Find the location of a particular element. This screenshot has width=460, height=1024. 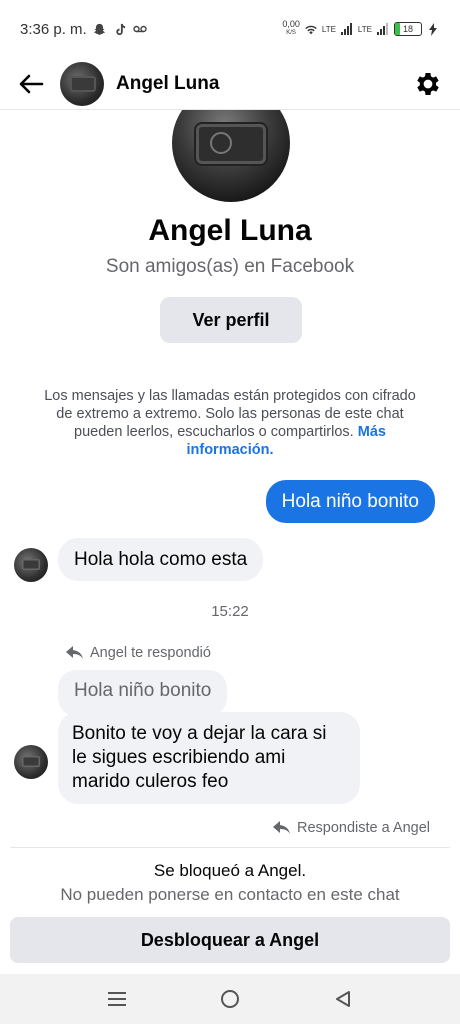

header-contact-name: Angel Luna is located at coordinates (167, 84).